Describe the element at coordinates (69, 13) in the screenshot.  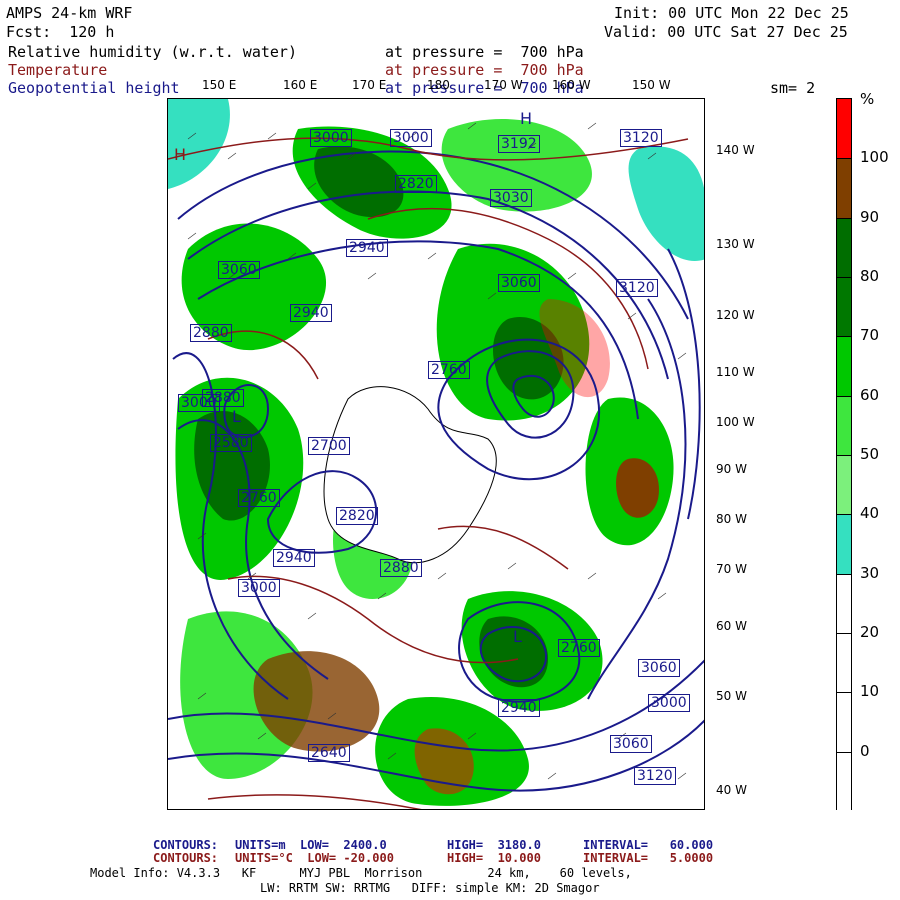
I see `model-title: AMPS 24-km WRF` at that location.